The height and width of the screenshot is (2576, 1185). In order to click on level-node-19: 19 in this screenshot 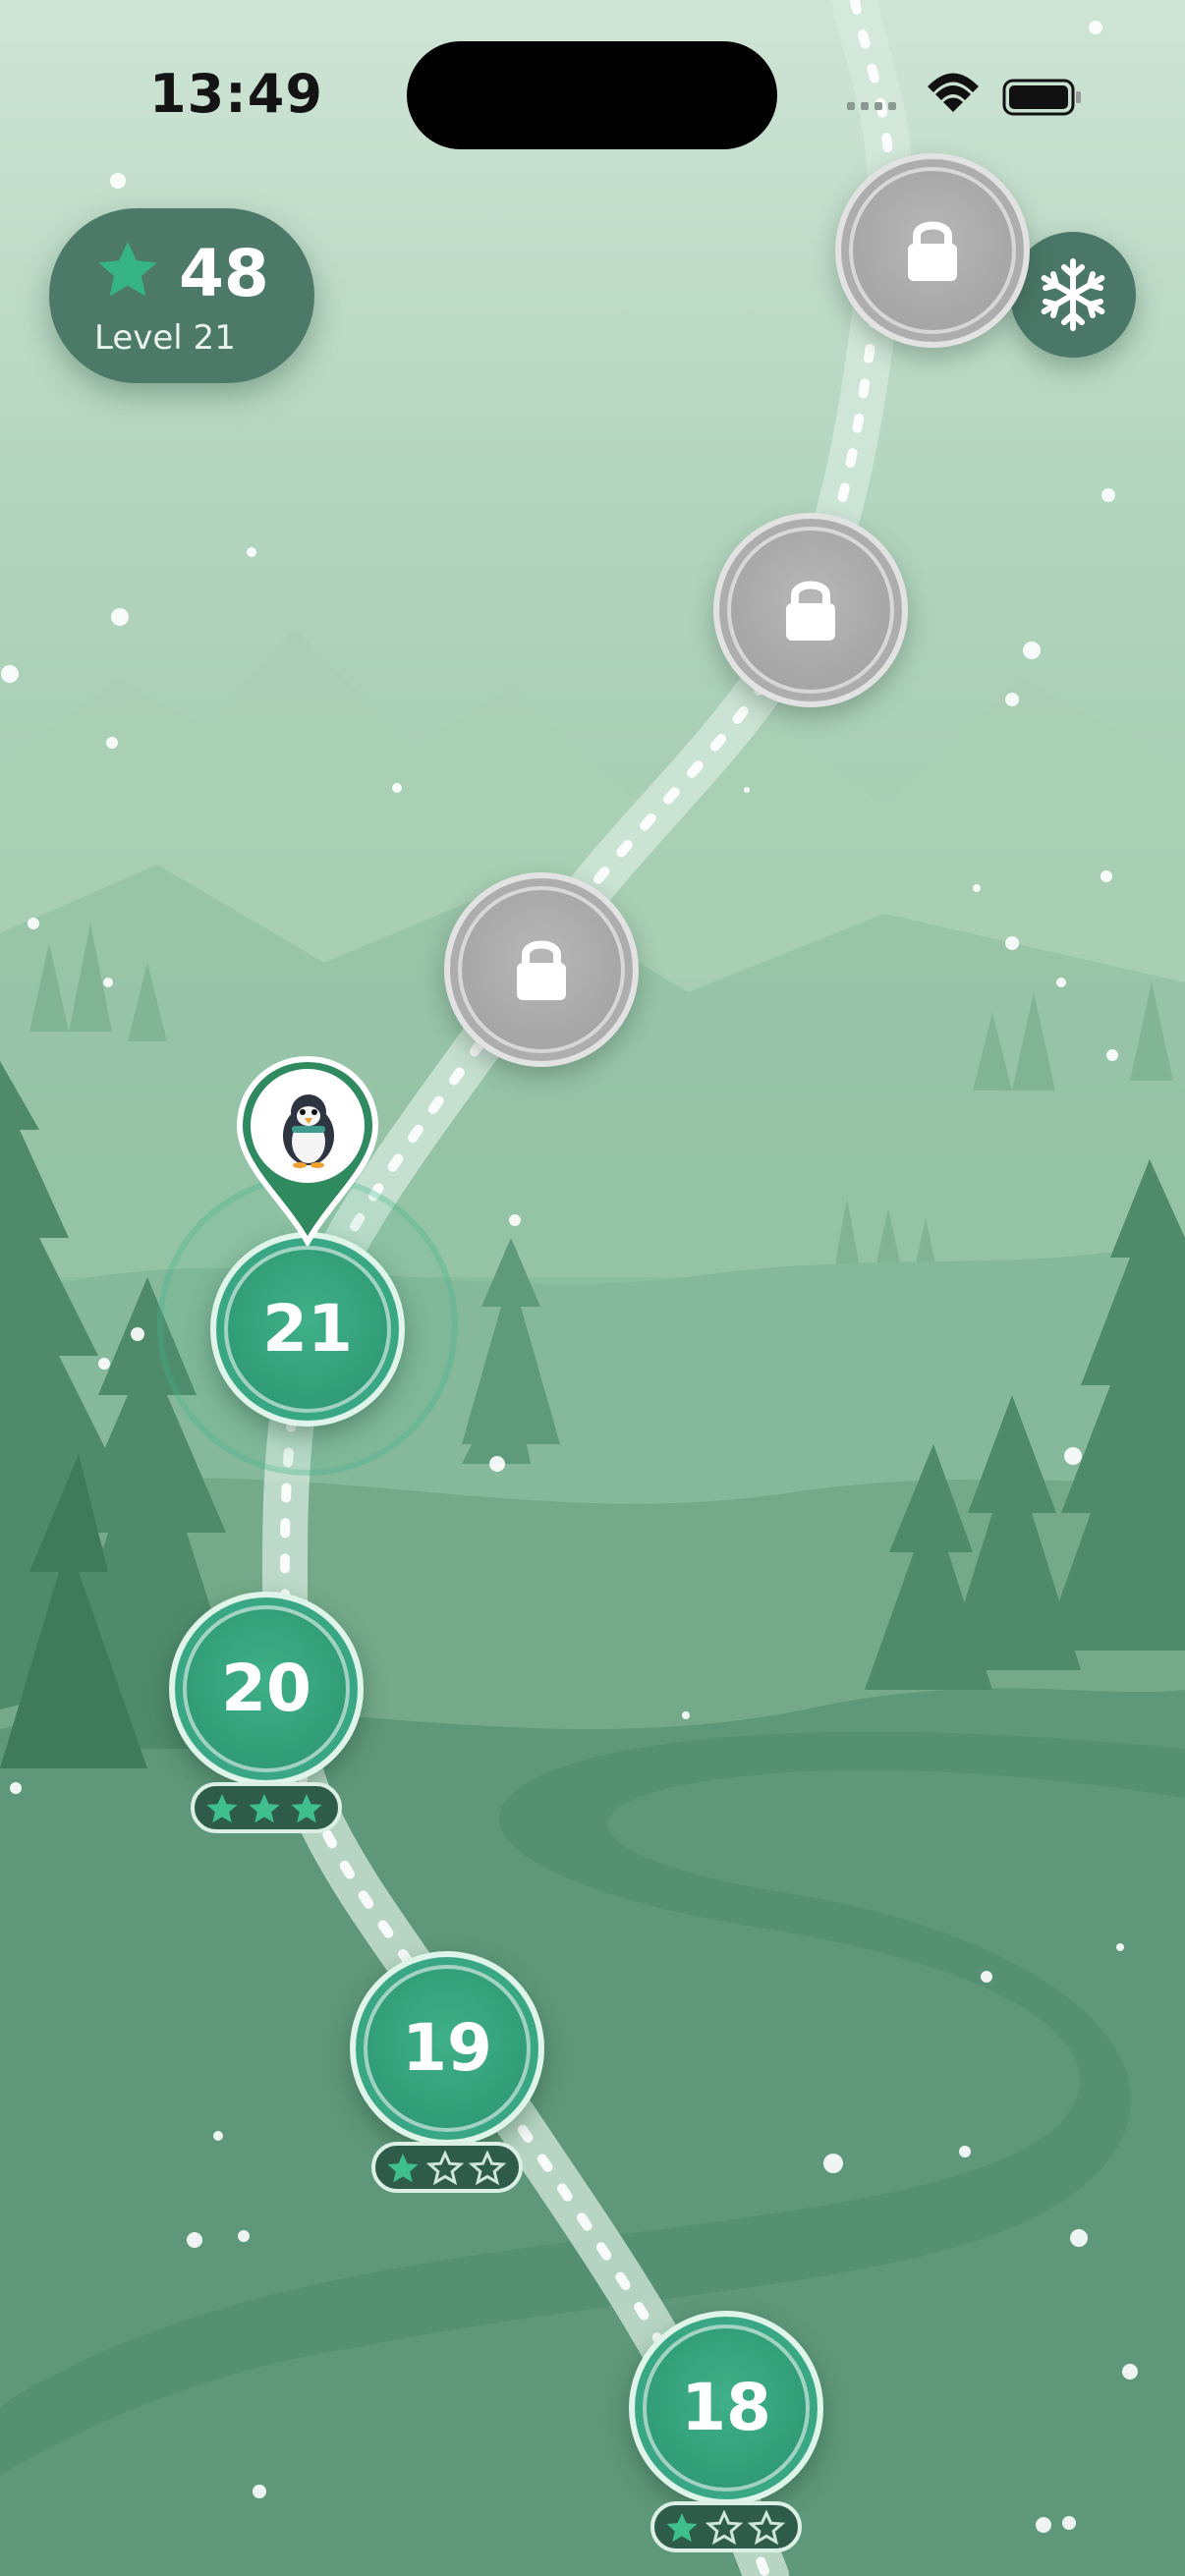, I will do `click(447, 2048)`.